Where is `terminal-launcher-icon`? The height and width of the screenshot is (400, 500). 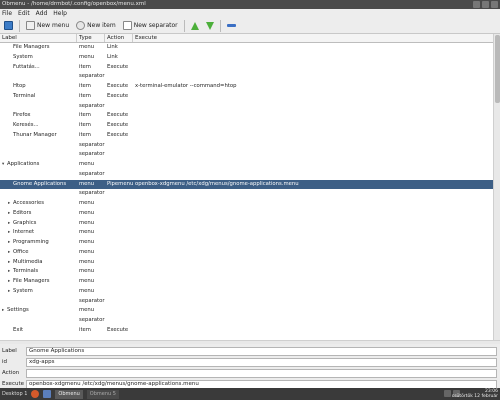
terminal-launcher-icon is located at coordinates (47, 394).